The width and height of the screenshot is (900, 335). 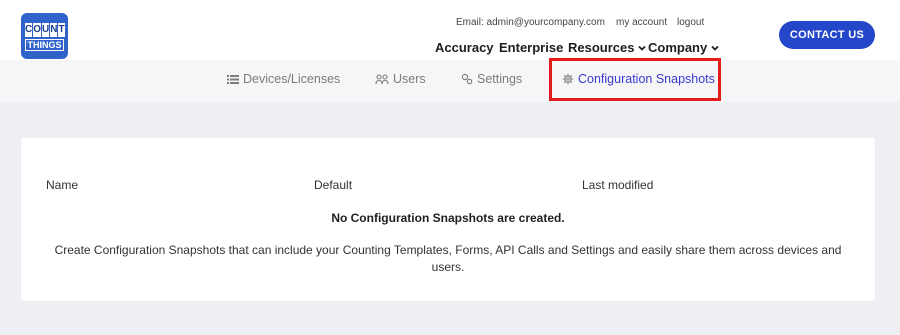 What do you see at coordinates (44, 45) in the screenshot?
I see `logo-things: THINGS` at bounding box center [44, 45].